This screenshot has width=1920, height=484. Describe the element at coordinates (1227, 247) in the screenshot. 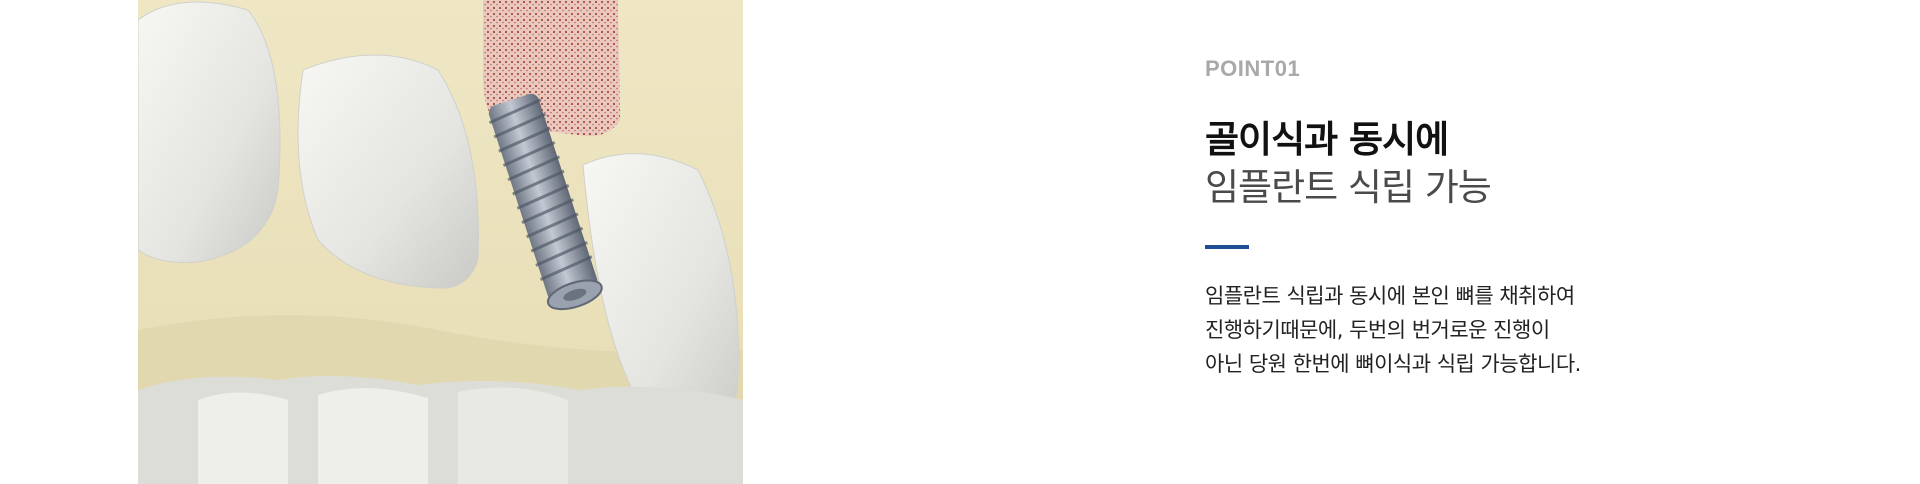

I see `accent-divider` at that location.